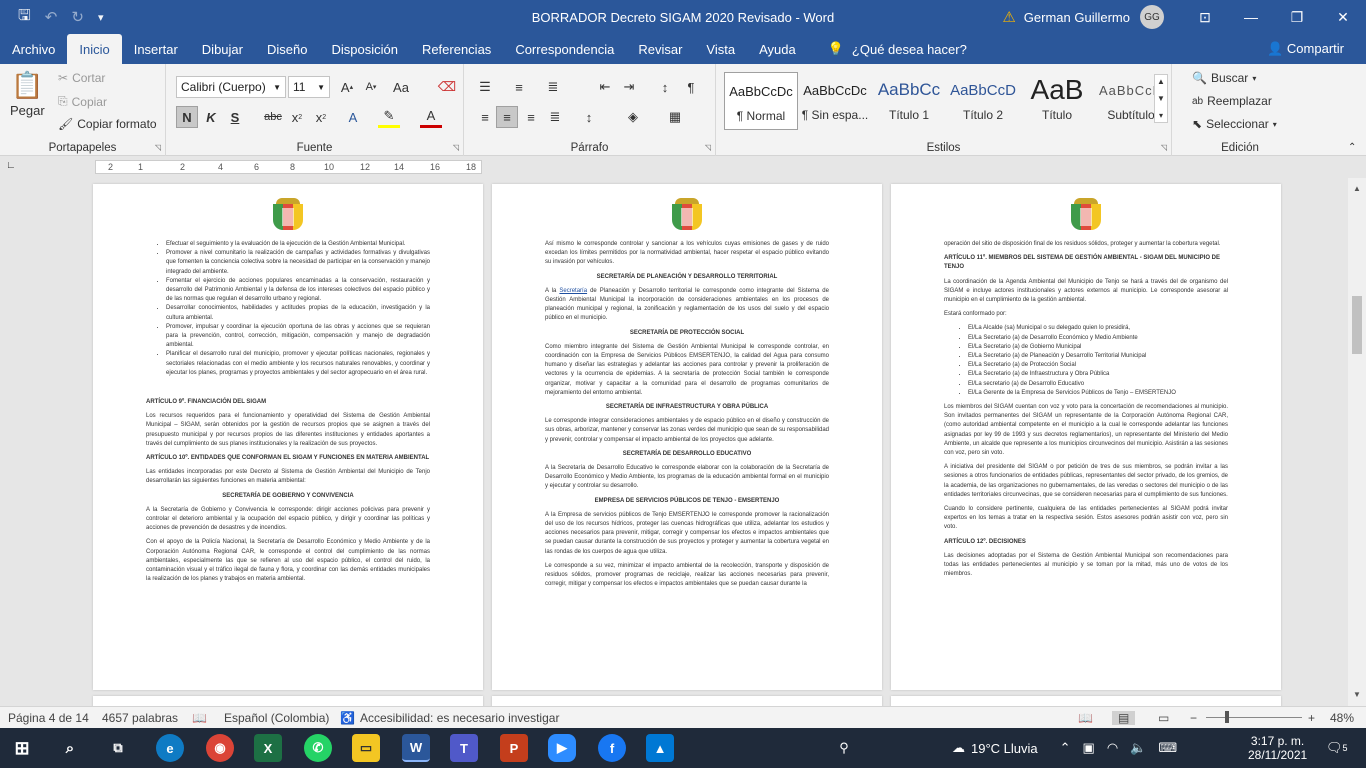 Image resolution: width=1366 pixels, height=768 pixels. What do you see at coordinates (507, 117) in the screenshot?
I see `align-center-icon: ≡` at bounding box center [507, 117].